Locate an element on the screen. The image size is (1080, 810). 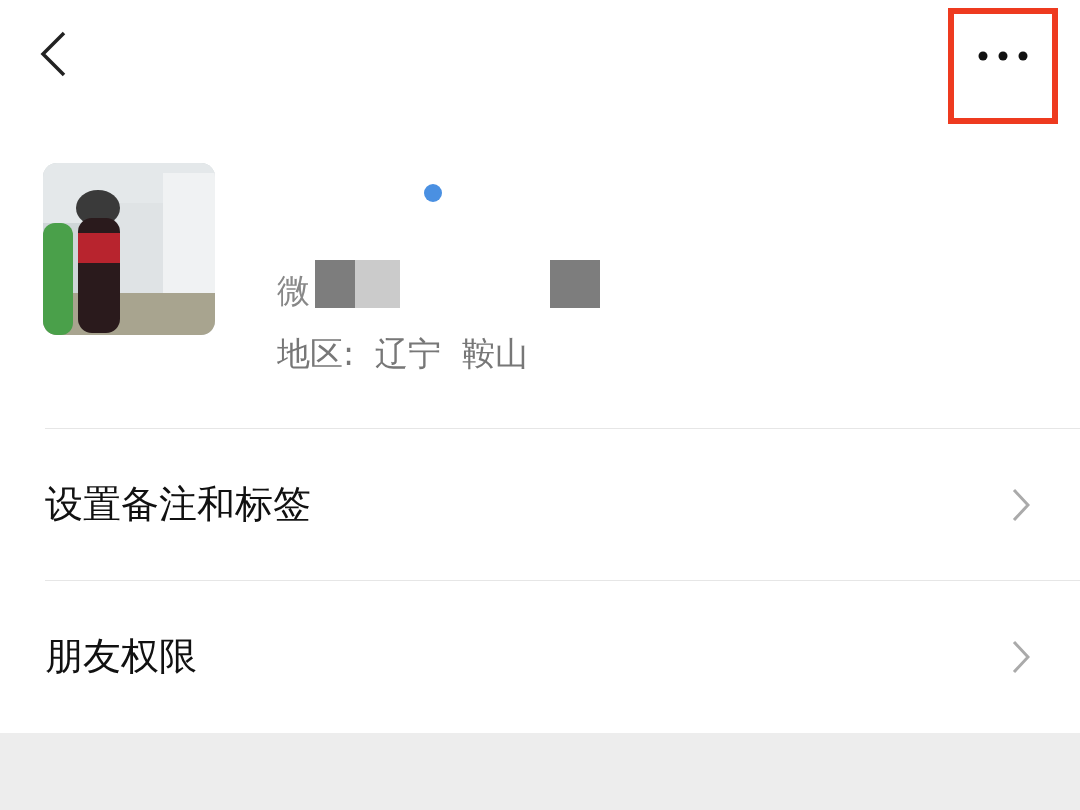
wechat-id-label: 微 is located at coordinates (293, 290).